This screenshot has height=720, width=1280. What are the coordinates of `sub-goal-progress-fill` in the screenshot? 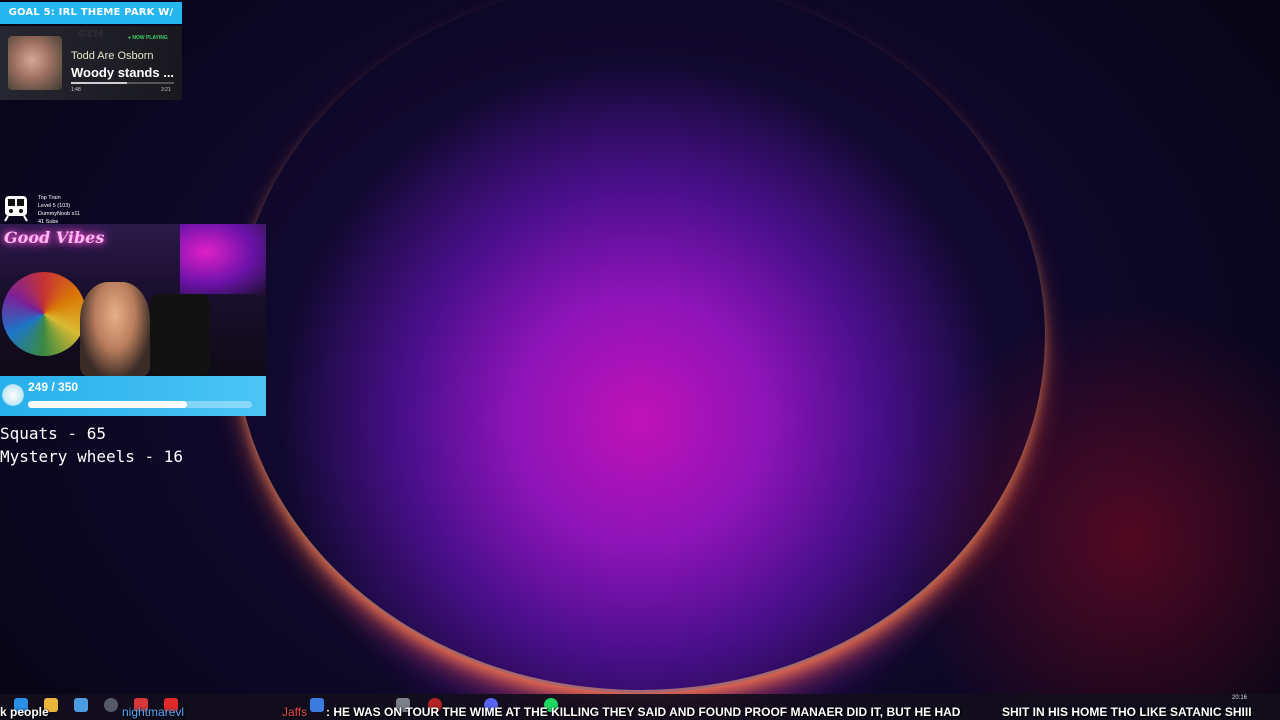 It's located at (108, 404).